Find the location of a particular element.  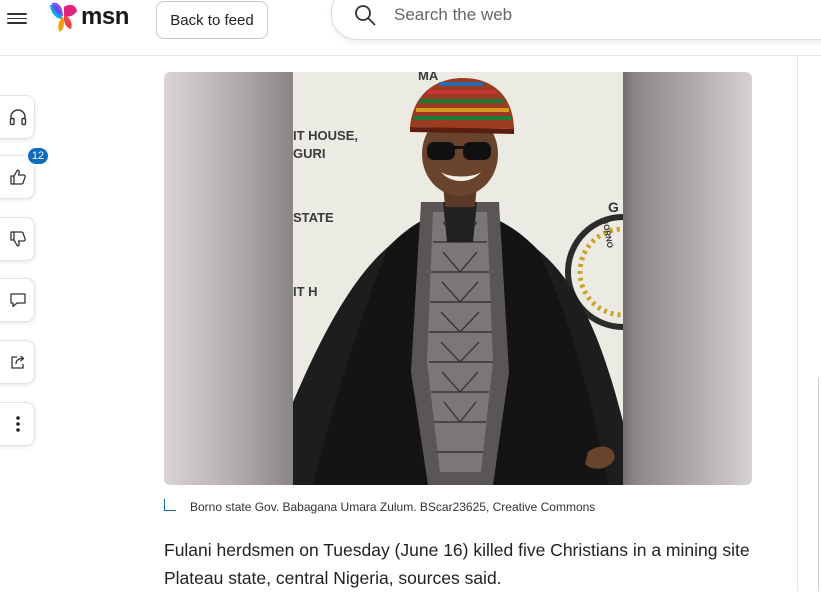

thumbs-down-icon is located at coordinates (17, 239).